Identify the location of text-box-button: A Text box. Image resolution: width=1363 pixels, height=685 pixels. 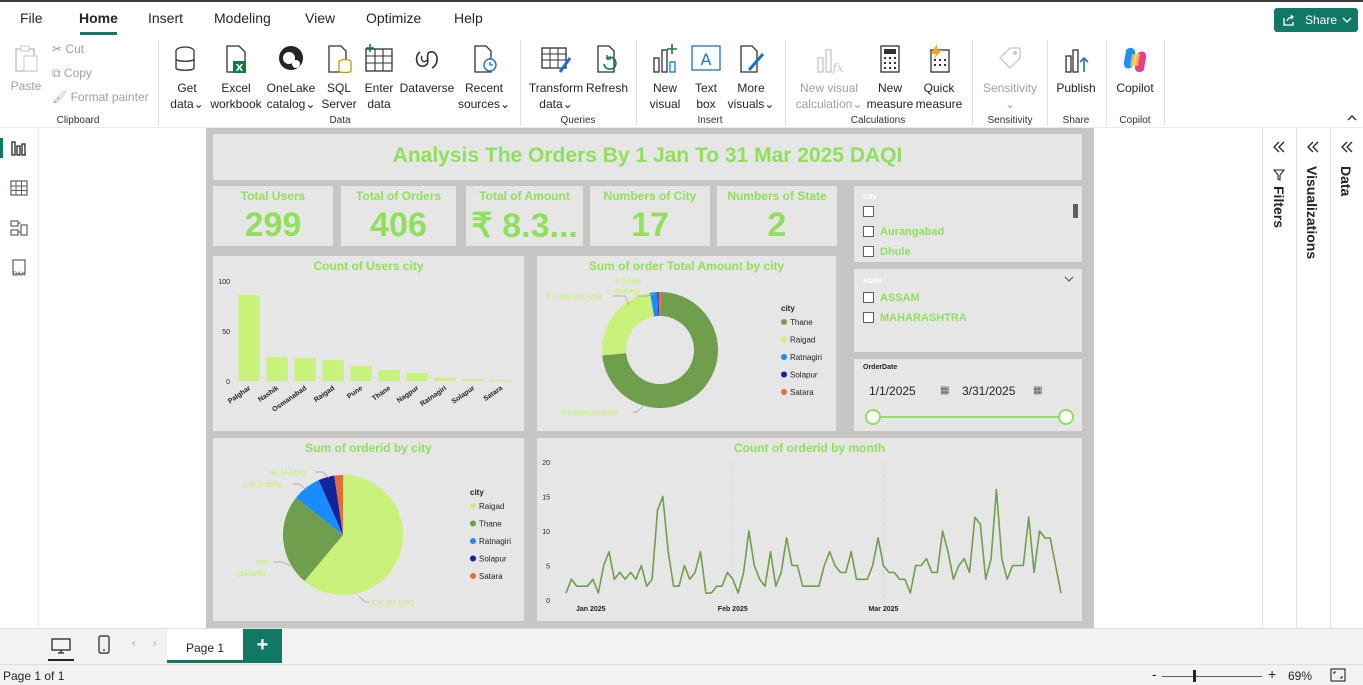
(706, 78).